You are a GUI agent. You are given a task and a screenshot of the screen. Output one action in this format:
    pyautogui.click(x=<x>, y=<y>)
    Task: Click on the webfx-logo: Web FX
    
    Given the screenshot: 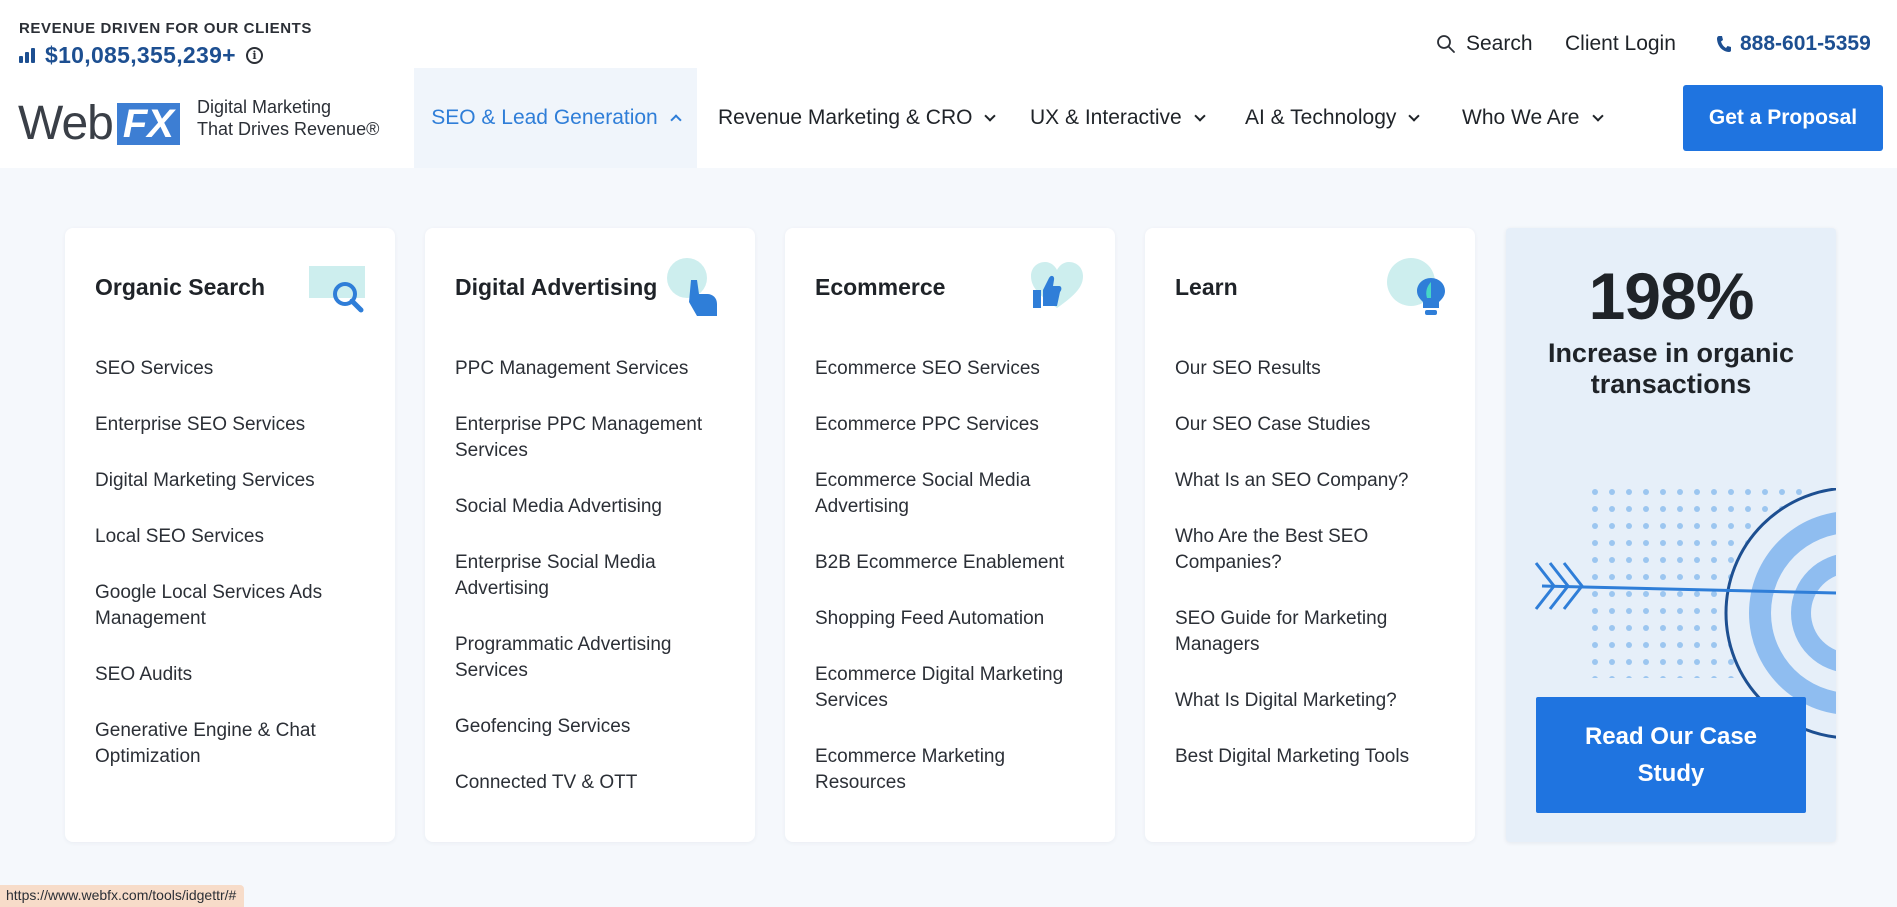 What is the action you would take?
    pyautogui.click(x=99, y=123)
    